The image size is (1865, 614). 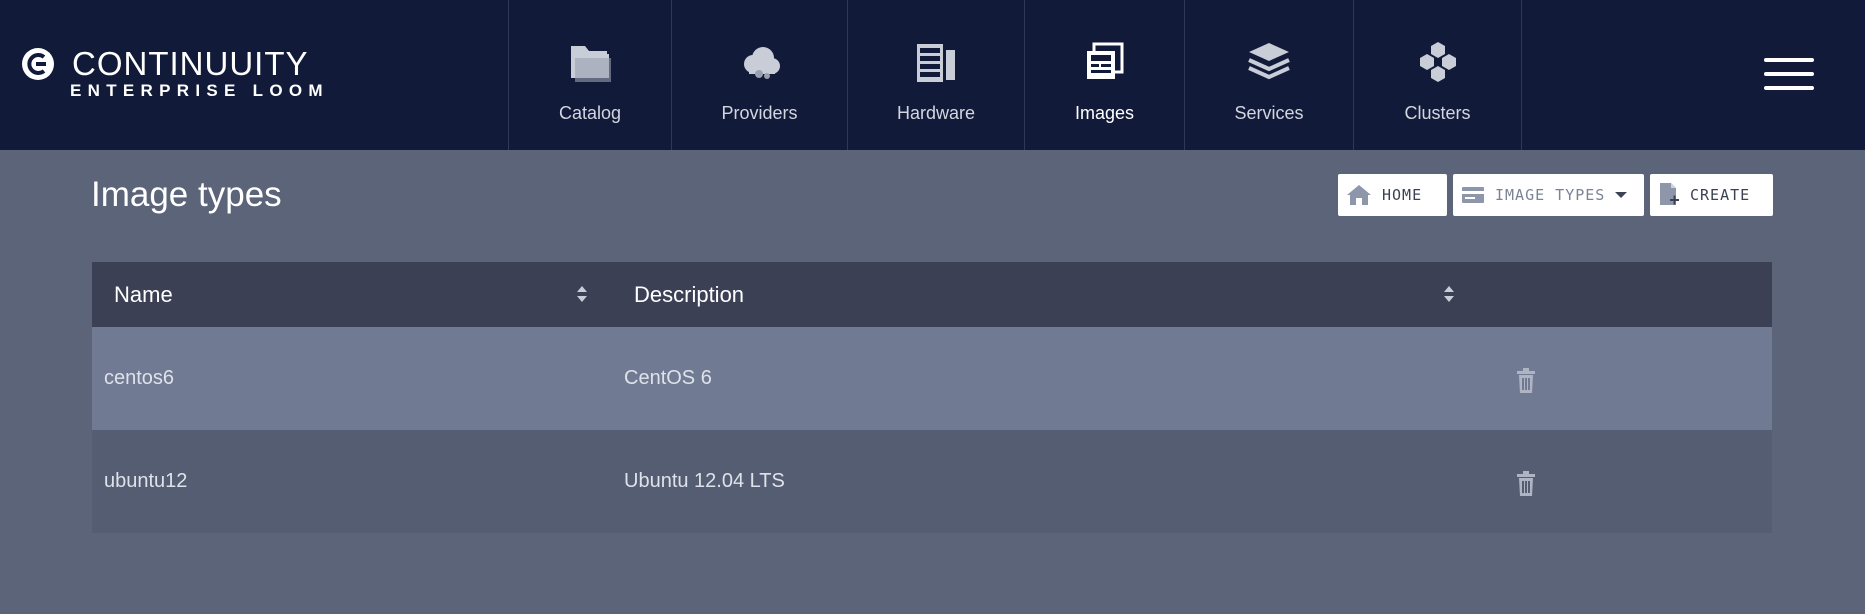 What do you see at coordinates (1669, 194) in the screenshot?
I see `add-file-icon` at bounding box center [1669, 194].